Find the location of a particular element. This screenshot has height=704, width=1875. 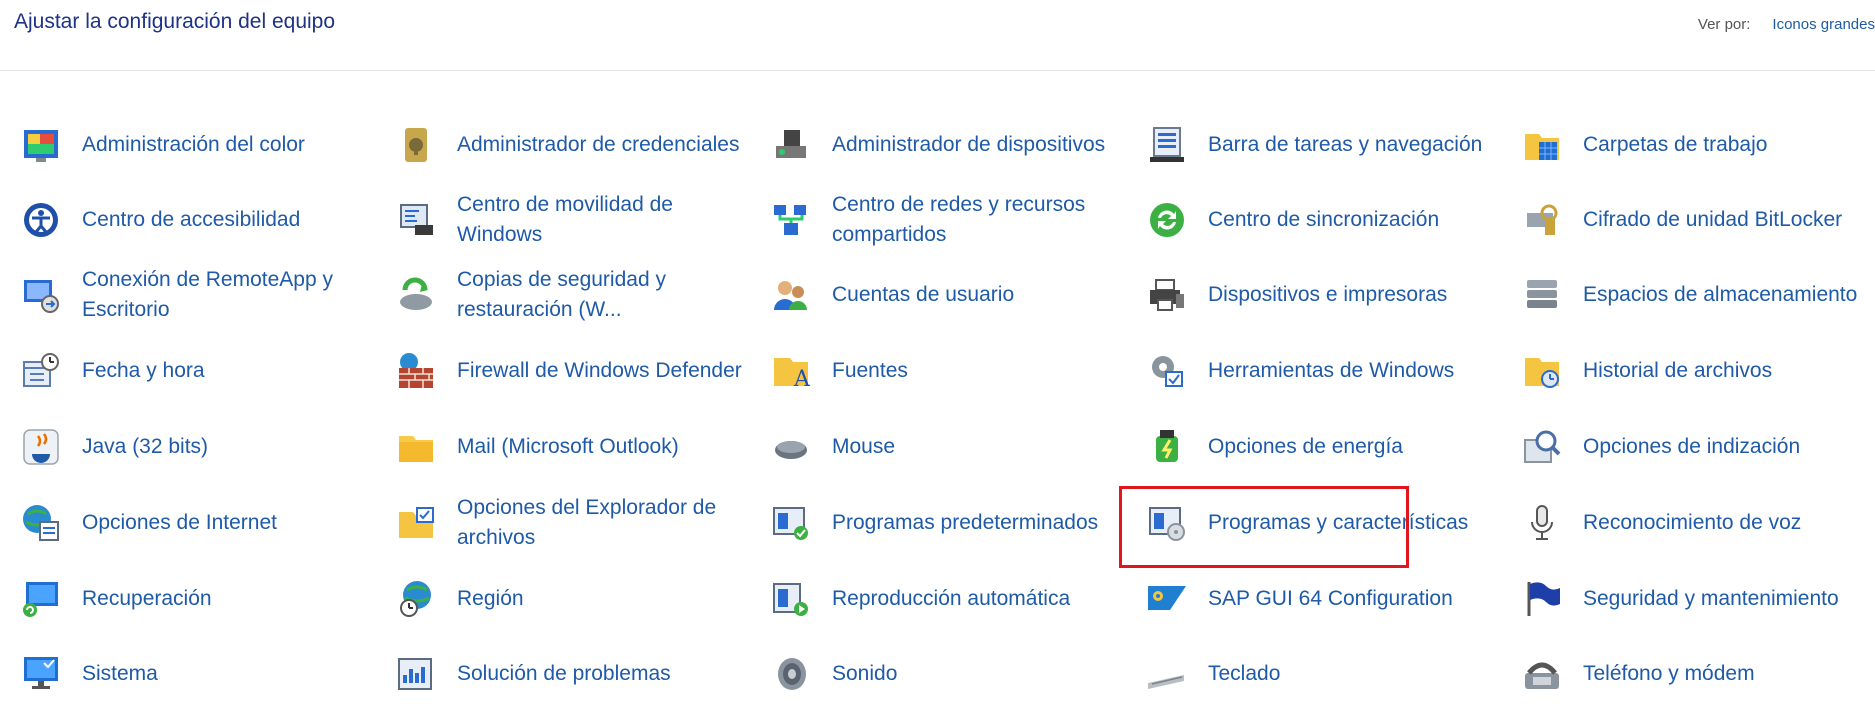

control-panel-item-indexing: Opciones de indización is located at coordinates (1698, 447).